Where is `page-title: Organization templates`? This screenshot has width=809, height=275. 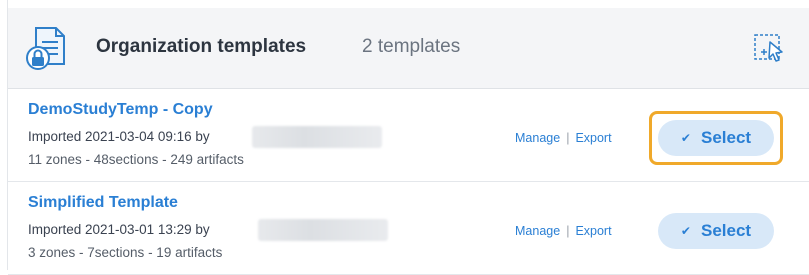
page-title: Organization templates is located at coordinates (201, 46).